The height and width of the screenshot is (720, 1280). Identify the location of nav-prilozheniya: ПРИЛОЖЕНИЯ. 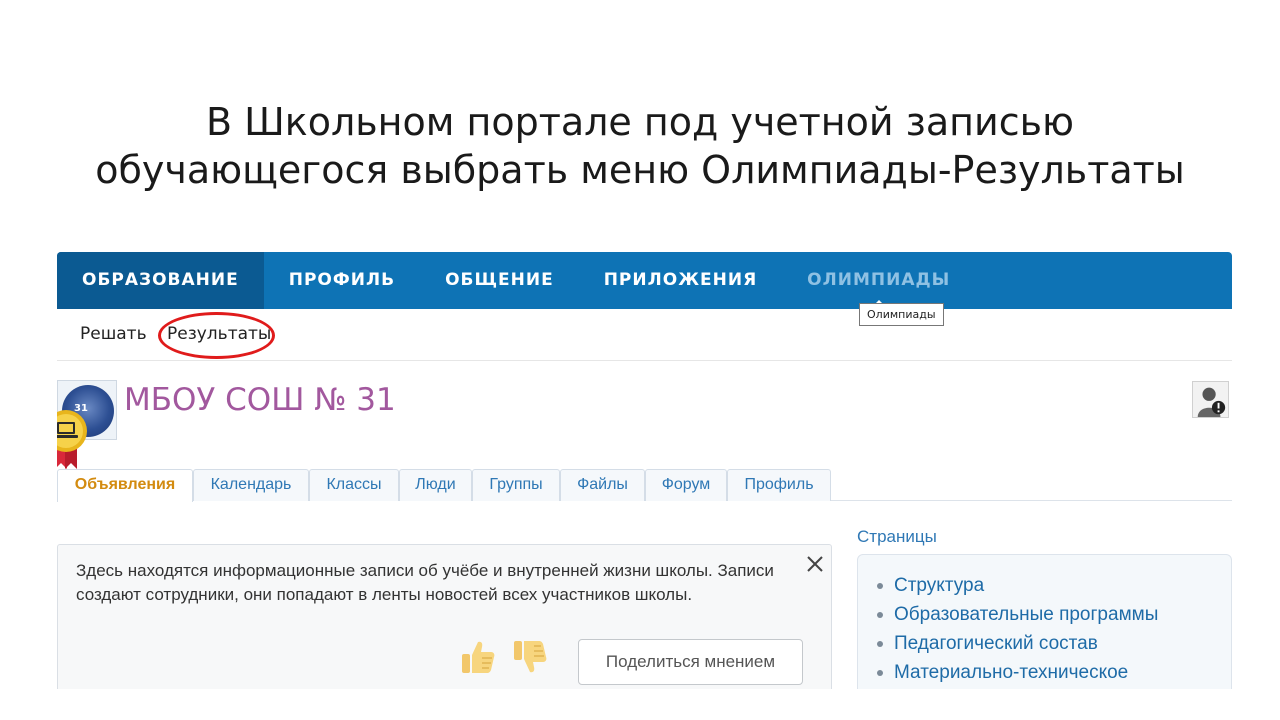
(680, 280).